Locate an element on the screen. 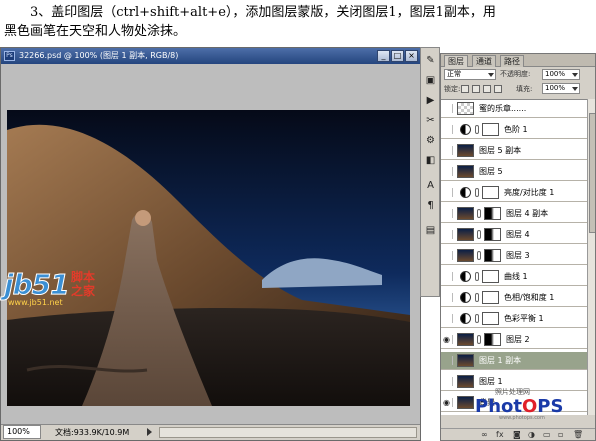  layer-comps-icon: ▤ is located at coordinates (430, 230).